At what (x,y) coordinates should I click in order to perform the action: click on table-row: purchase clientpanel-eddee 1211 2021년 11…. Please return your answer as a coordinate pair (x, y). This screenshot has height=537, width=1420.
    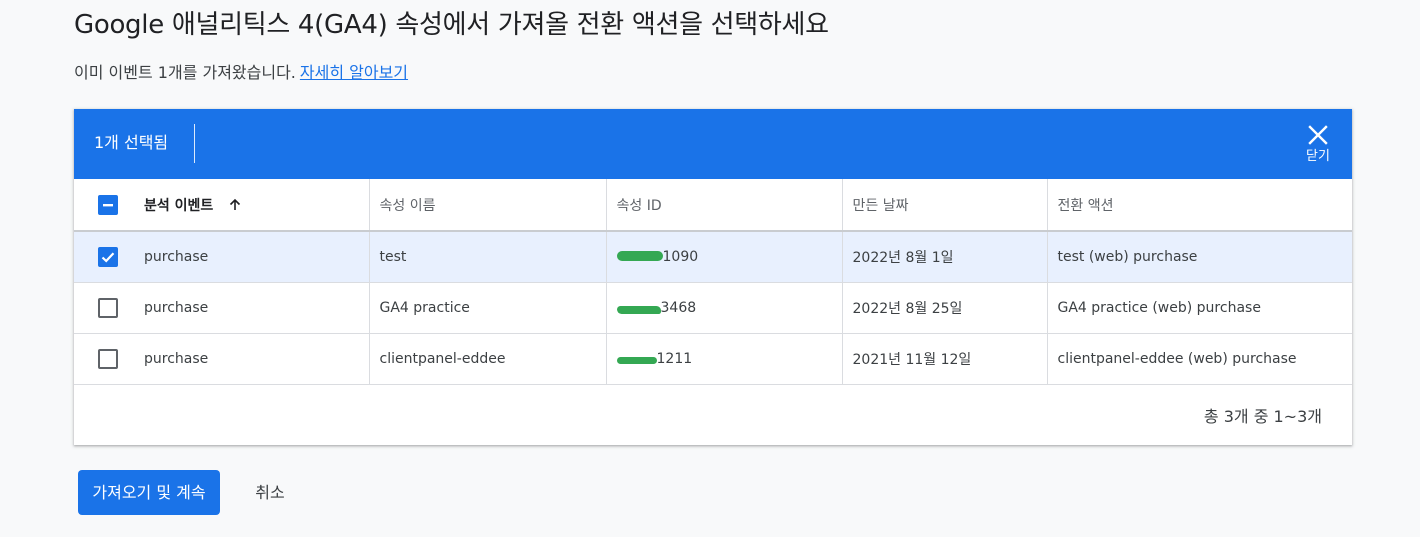
    Looking at the image, I should click on (713, 358).